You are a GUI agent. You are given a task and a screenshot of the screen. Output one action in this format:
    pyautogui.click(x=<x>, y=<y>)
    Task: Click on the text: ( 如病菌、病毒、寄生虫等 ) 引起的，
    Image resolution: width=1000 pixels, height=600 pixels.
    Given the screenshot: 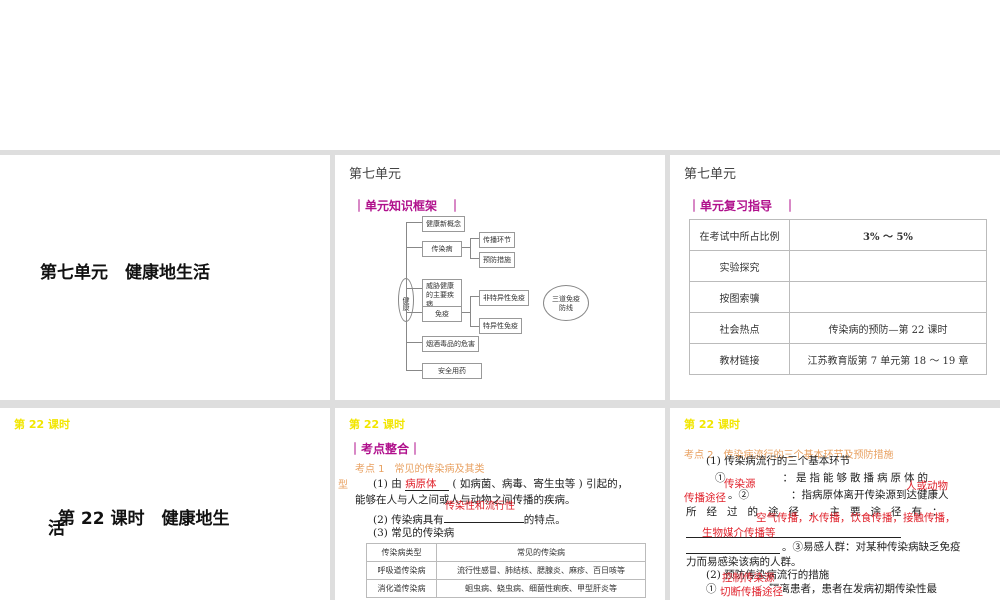 What is the action you would take?
    pyautogui.click(x=540, y=484)
    